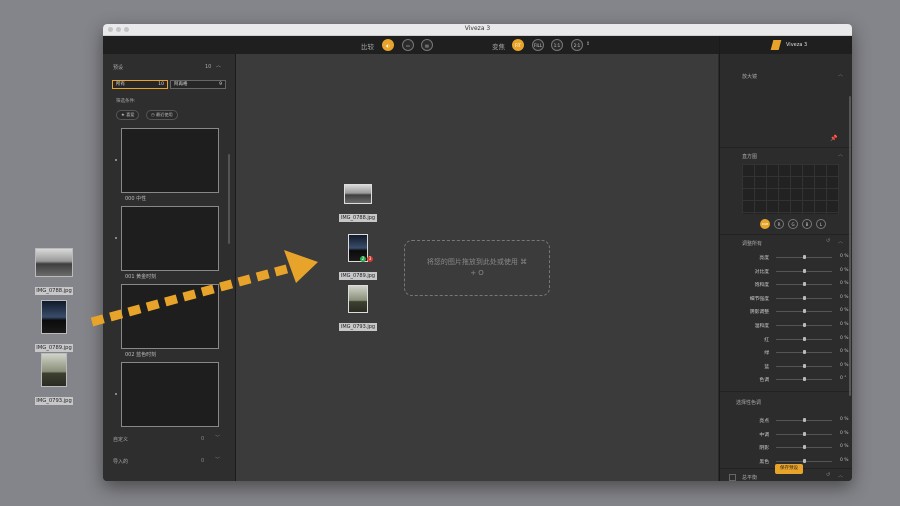 The height and width of the screenshot is (506, 900). What do you see at coordinates (120, 461) in the screenshot?
I see `imported-presets-label: 导入的` at bounding box center [120, 461].